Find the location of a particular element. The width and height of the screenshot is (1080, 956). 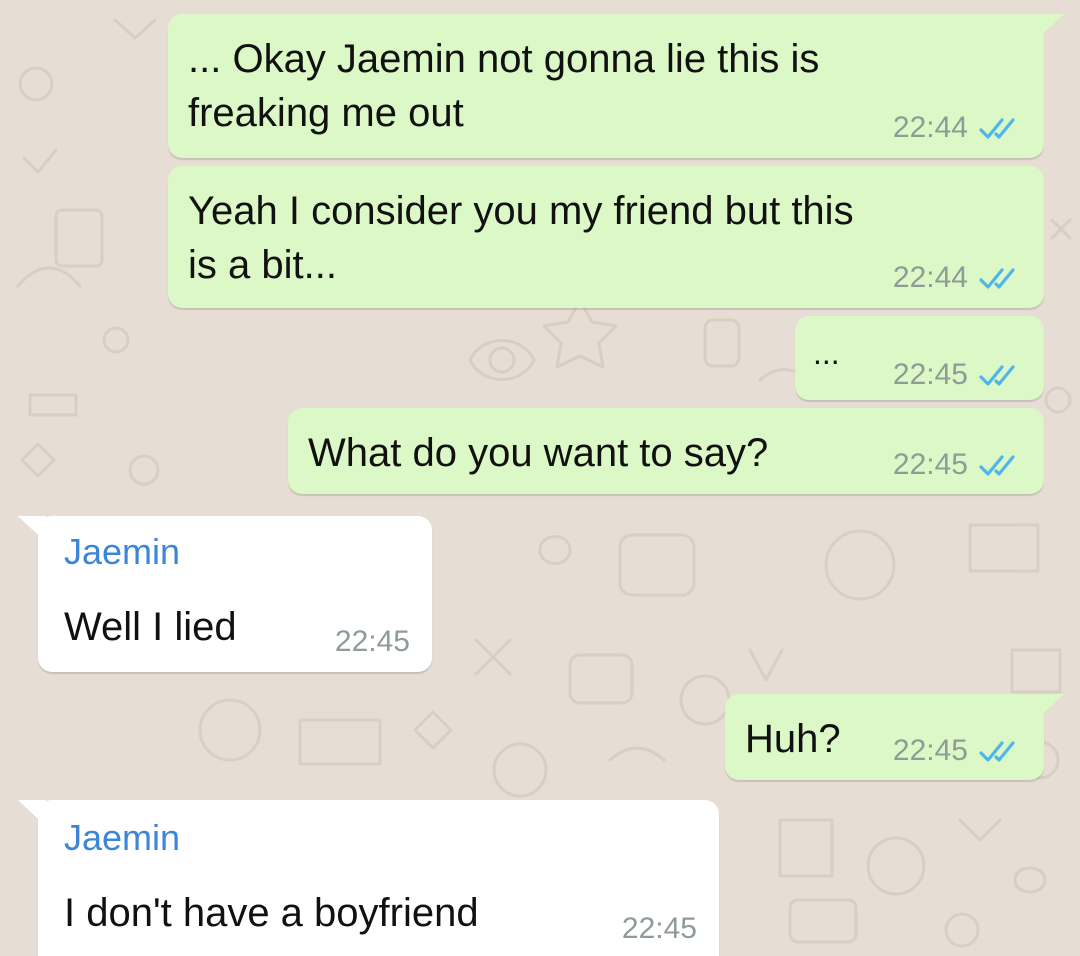

incoming-message-2: Jaemin I don't have a boyfriend 22:45 is located at coordinates (368, 878).